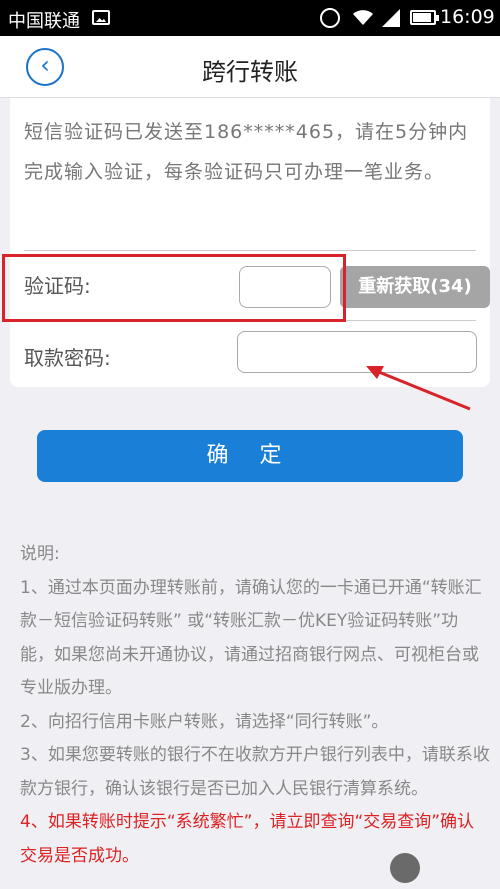  I want to click on battery-icon, so click(424, 17).